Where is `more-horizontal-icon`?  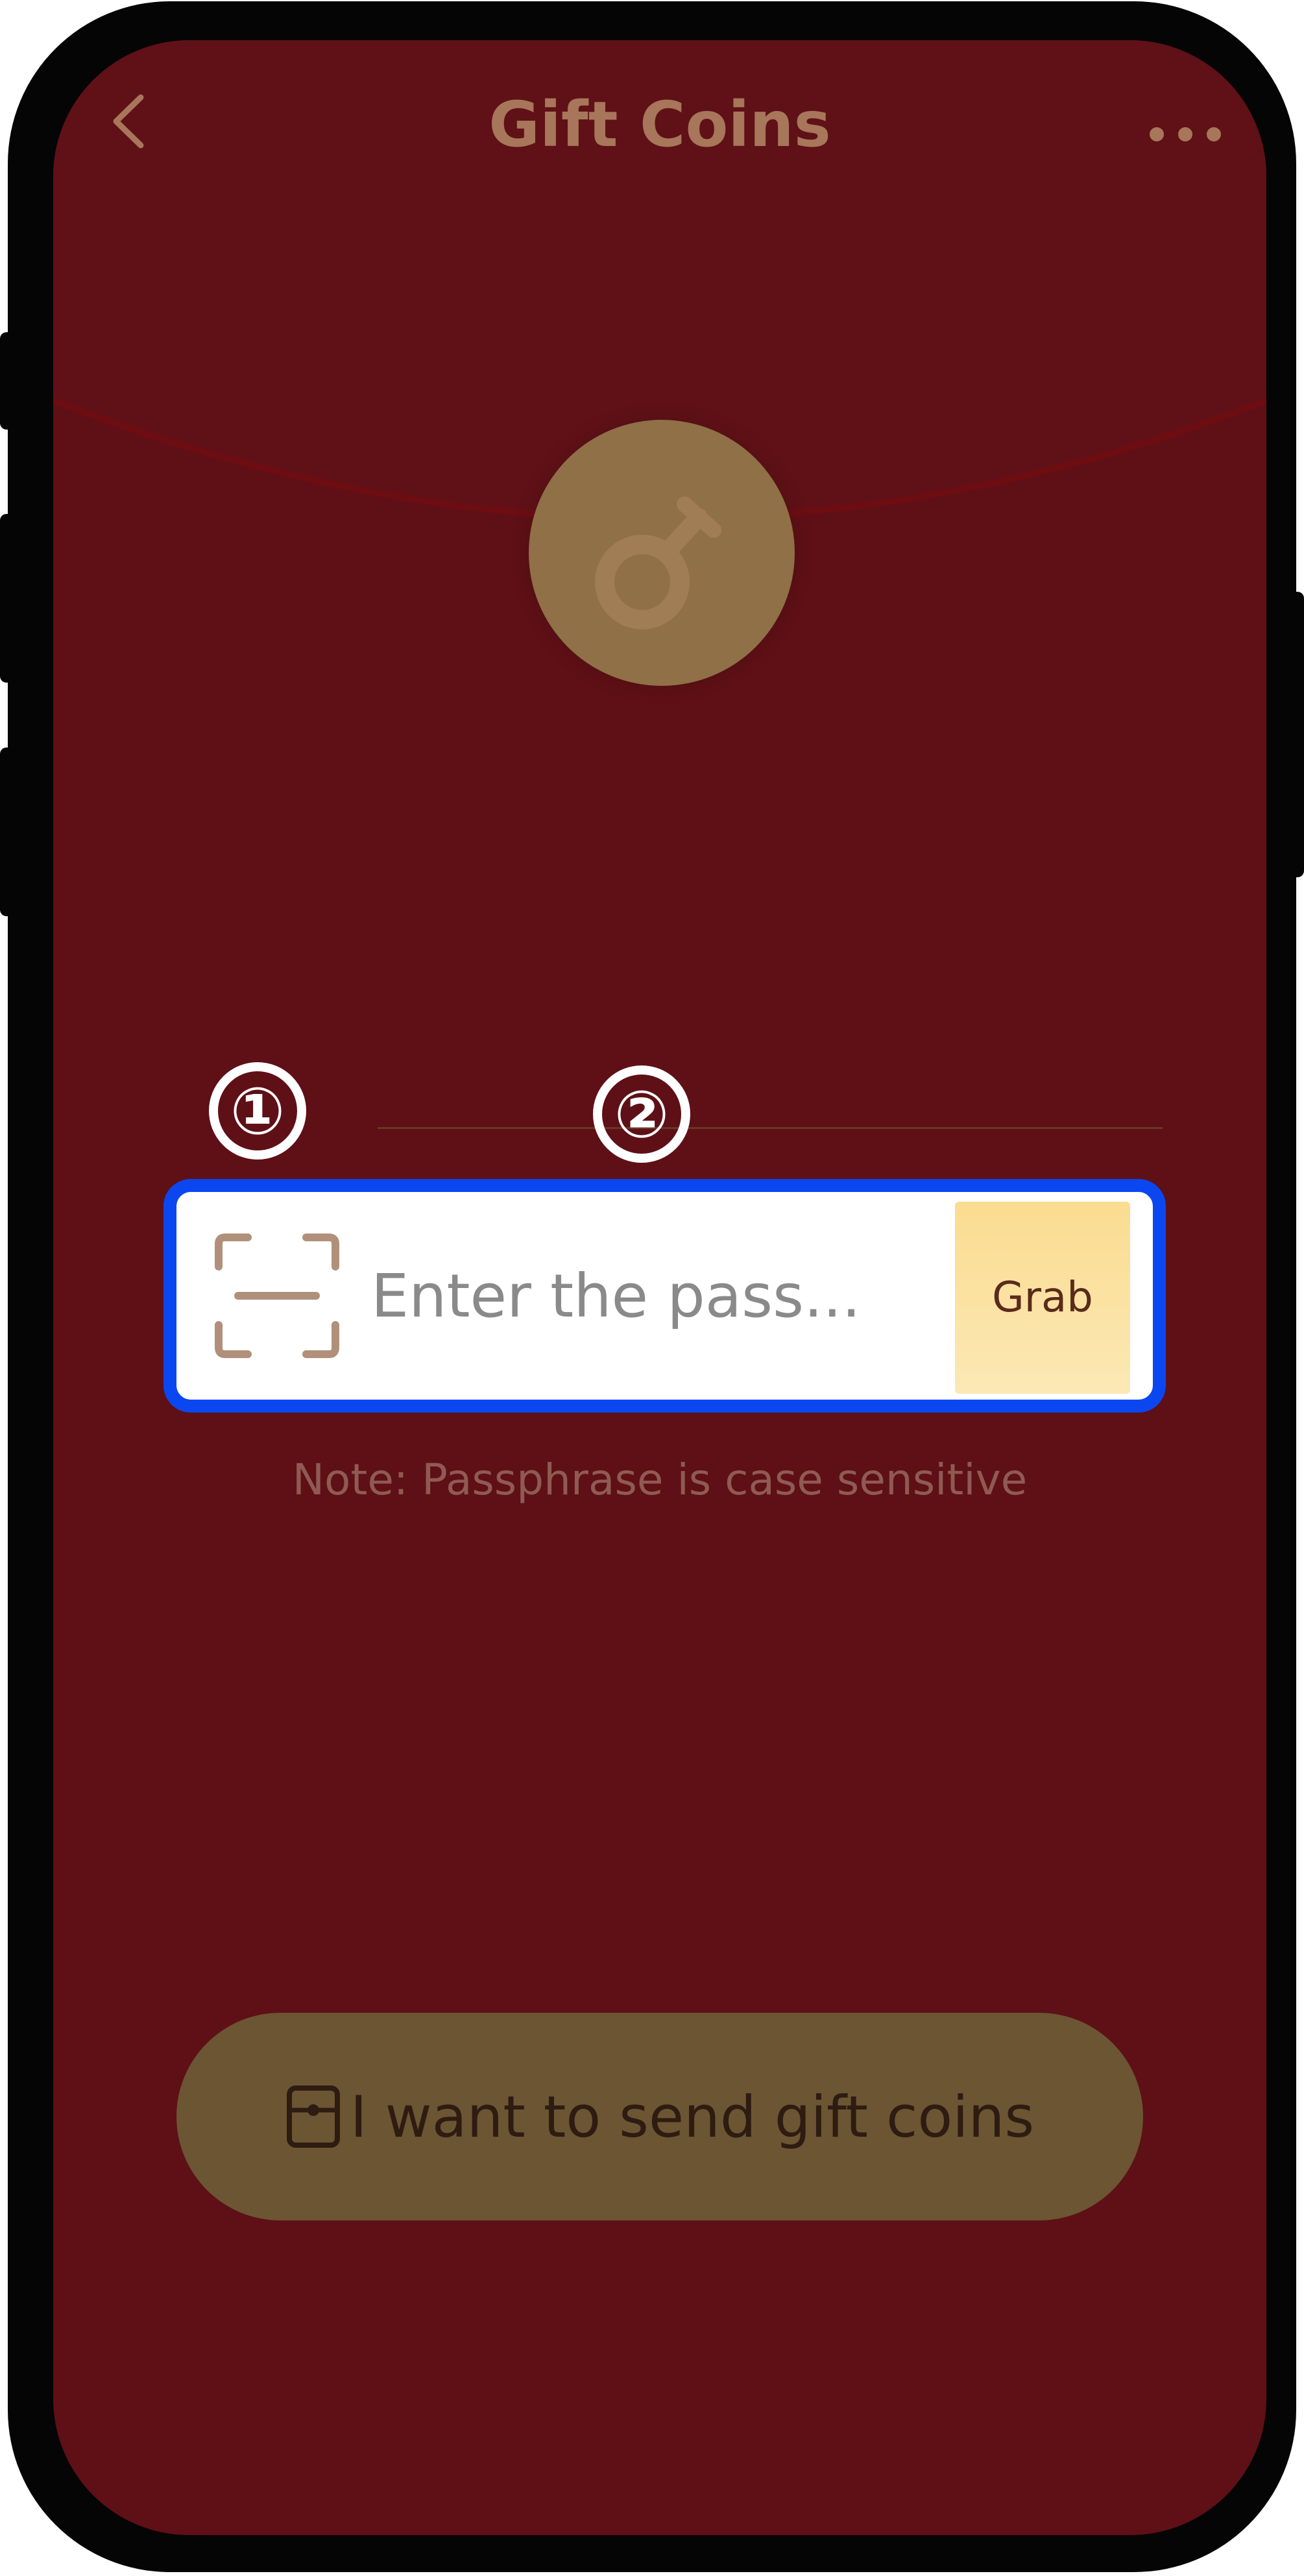
more-horizontal-icon is located at coordinates (1185, 134).